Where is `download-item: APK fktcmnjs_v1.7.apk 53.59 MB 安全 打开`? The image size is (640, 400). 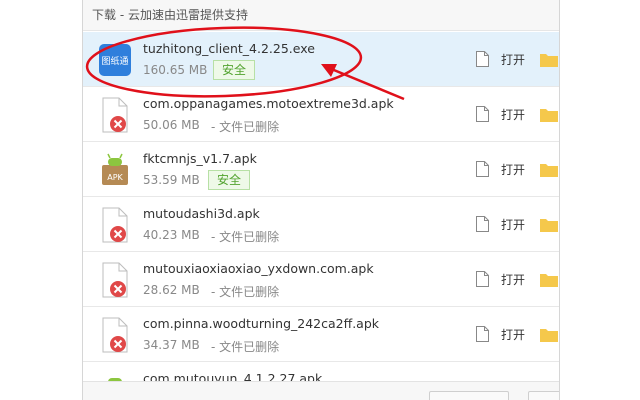
download-item: APK fktcmnjs_v1.7.apk 53.59 MB 安全 打开 is located at coordinates (321, 169).